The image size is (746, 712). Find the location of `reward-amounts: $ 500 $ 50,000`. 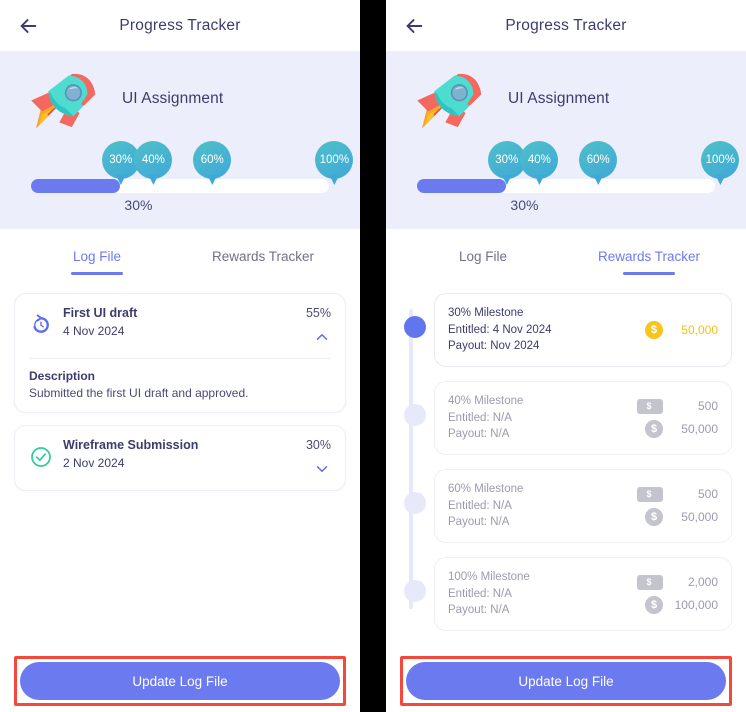

reward-amounts: $ 500 $ 50,000 is located at coordinates (677, 506).